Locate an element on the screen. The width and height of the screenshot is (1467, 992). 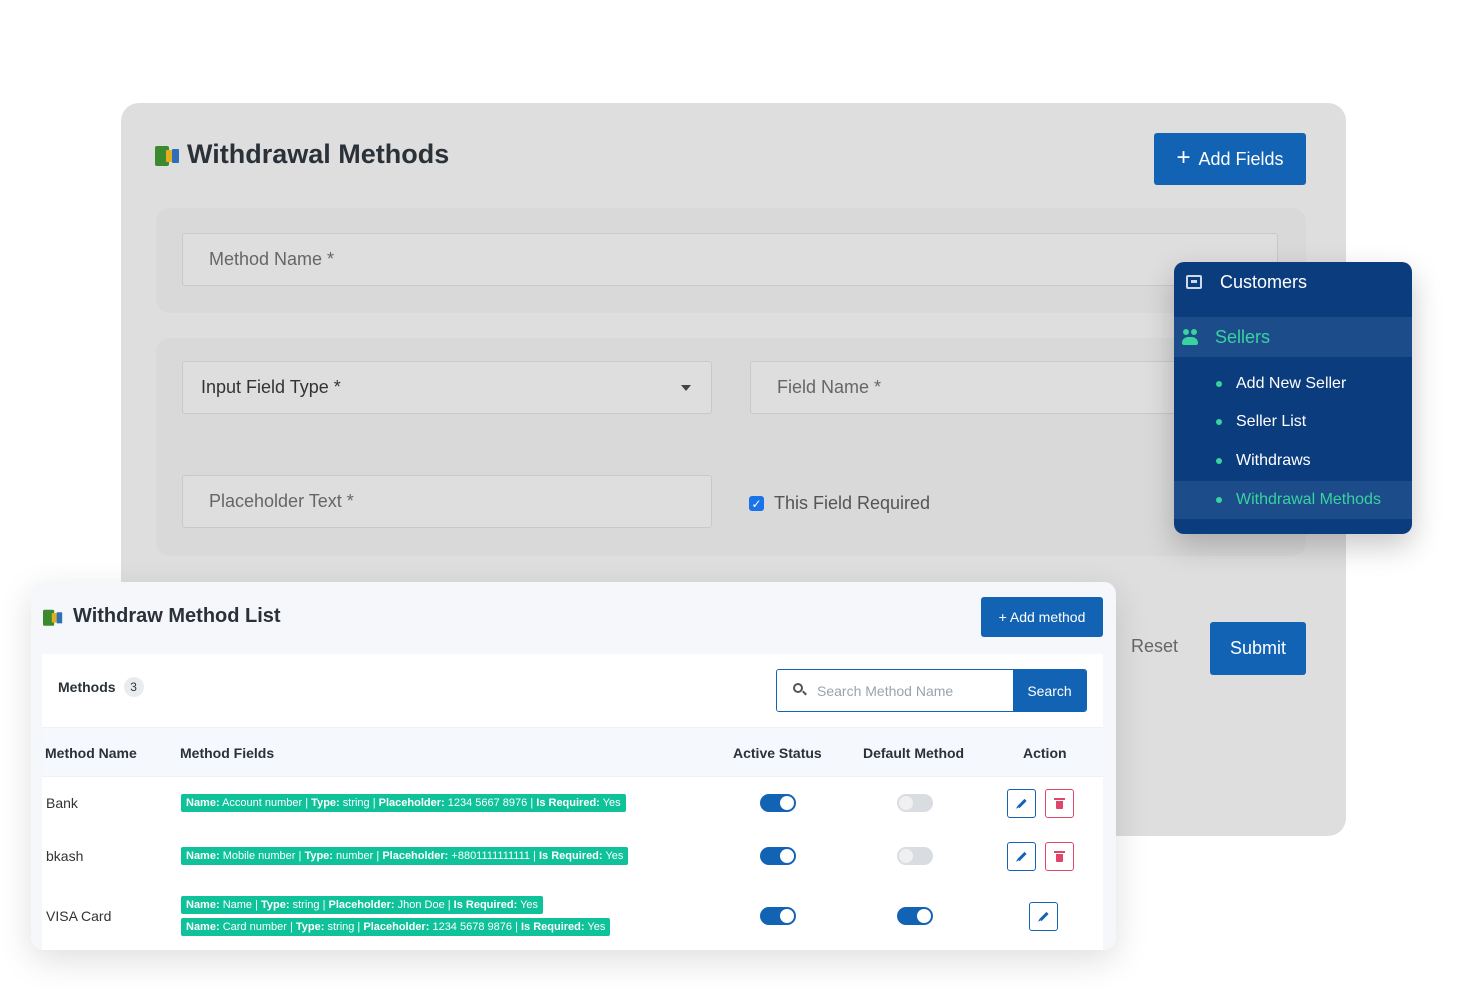
sidebar-item-add-new-seller: Add New Seller is located at coordinates (1293, 384).